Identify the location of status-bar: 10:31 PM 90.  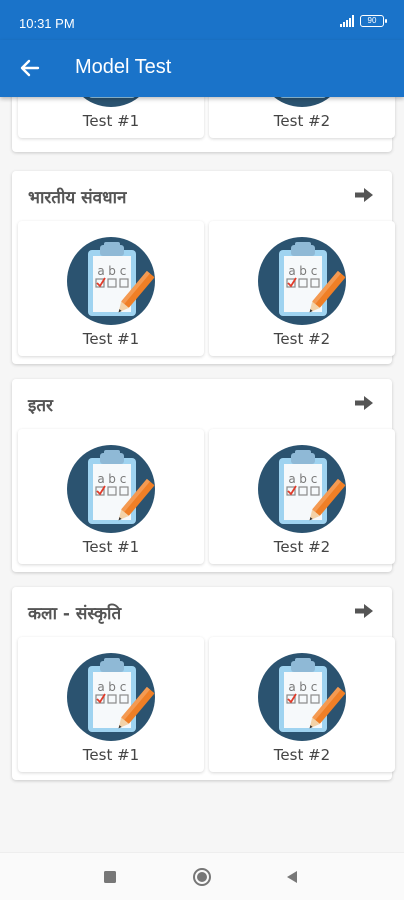
(202, 20).